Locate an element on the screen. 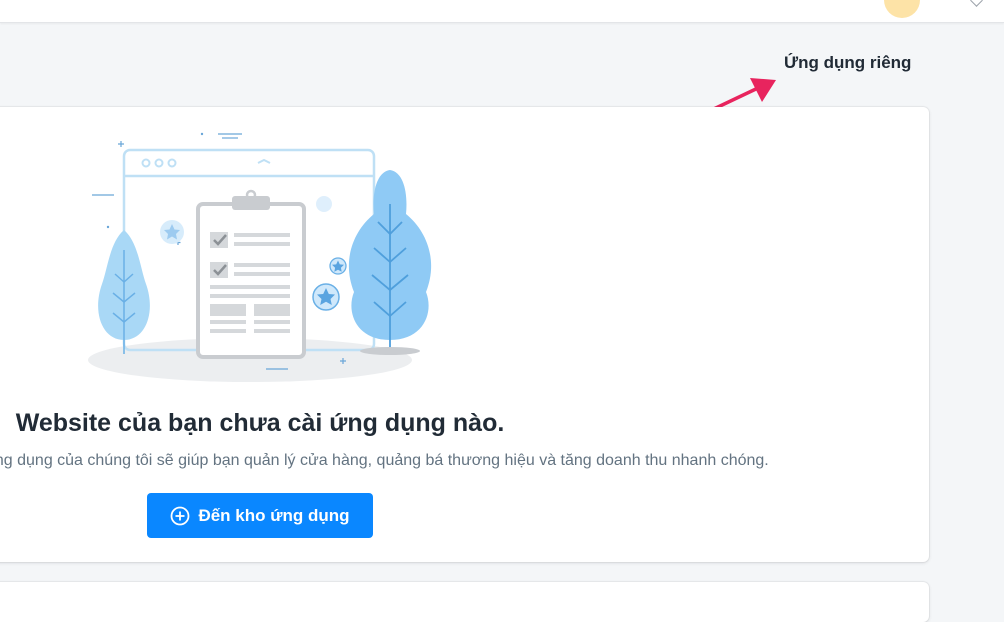 The image size is (1004, 622). private-apps-link: Ứng dụng riêng is located at coordinates (847, 63).